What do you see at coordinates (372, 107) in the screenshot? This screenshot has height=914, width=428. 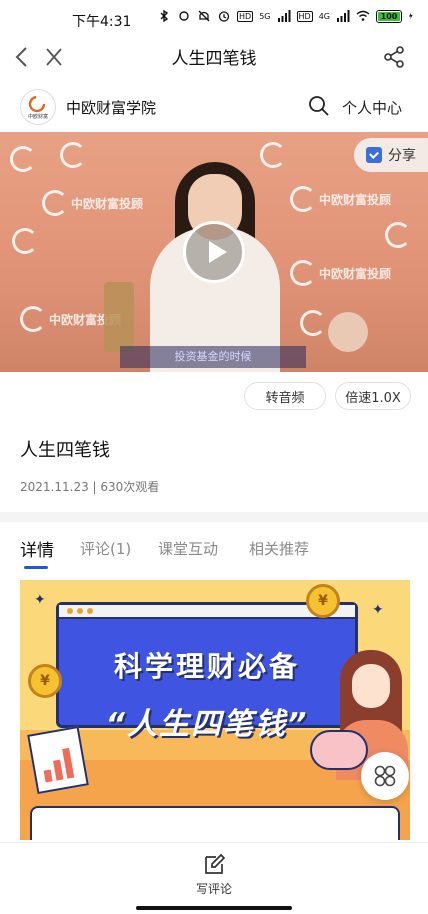 I see `personal-center-link: 个人中心` at bounding box center [372, 107].